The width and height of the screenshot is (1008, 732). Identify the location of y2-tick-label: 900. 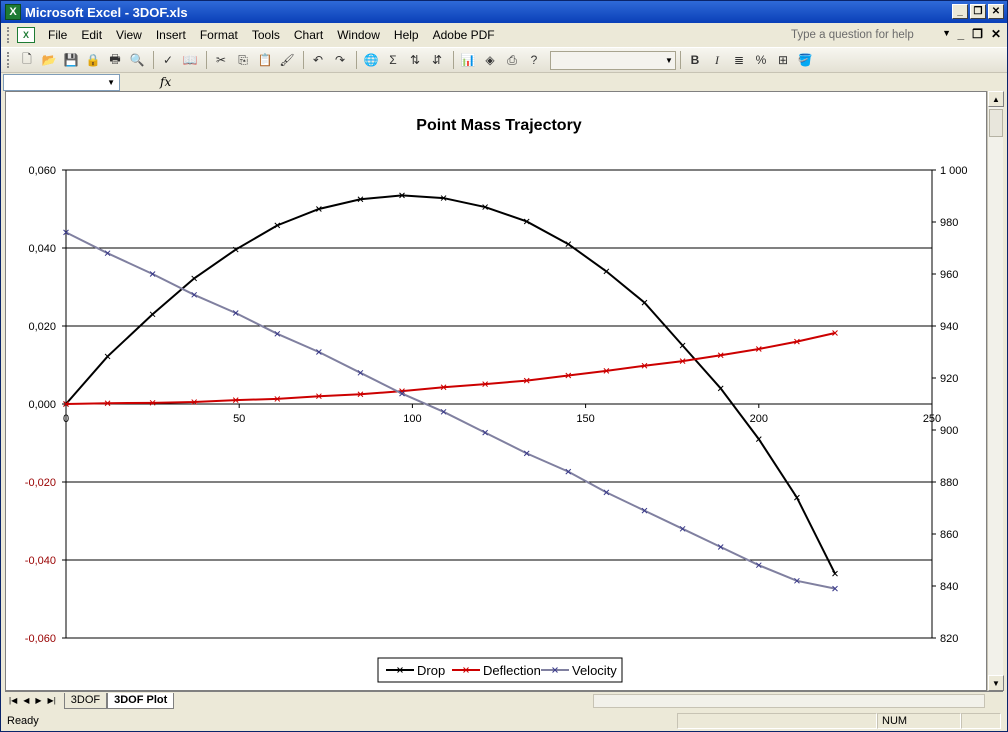
(949, 431).